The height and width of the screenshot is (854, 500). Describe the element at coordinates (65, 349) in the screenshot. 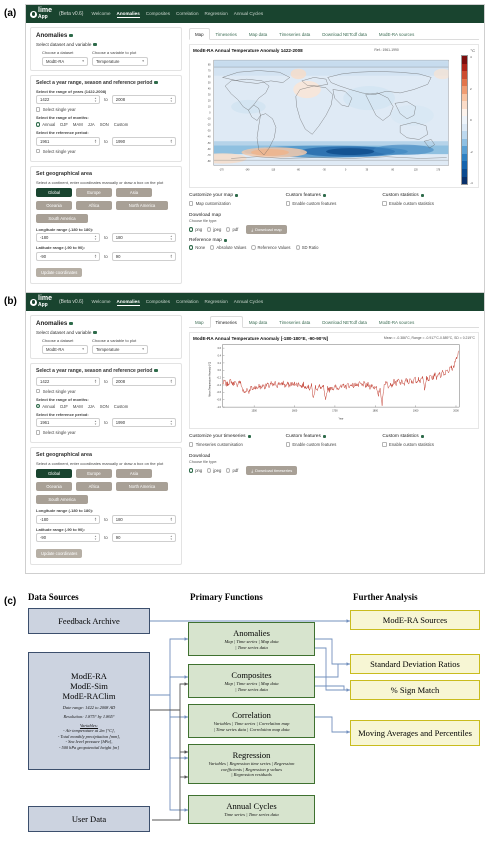

I see `dataset-select-b: ModE-RA ▾` at that location.